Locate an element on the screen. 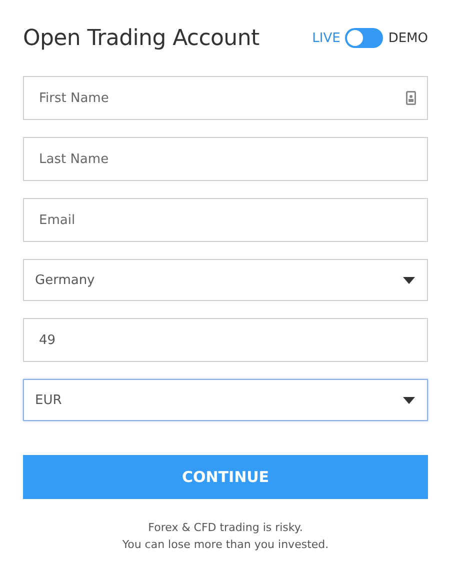  switch-label: DEMO is located at coordinates (408, 38).